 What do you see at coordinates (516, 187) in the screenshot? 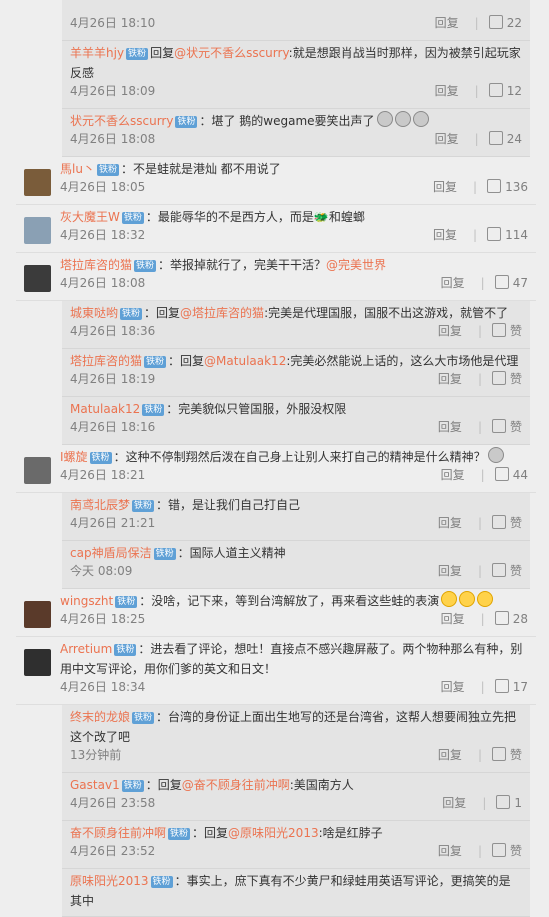
I see `like-count: 136` at bounding box center [516, 187].